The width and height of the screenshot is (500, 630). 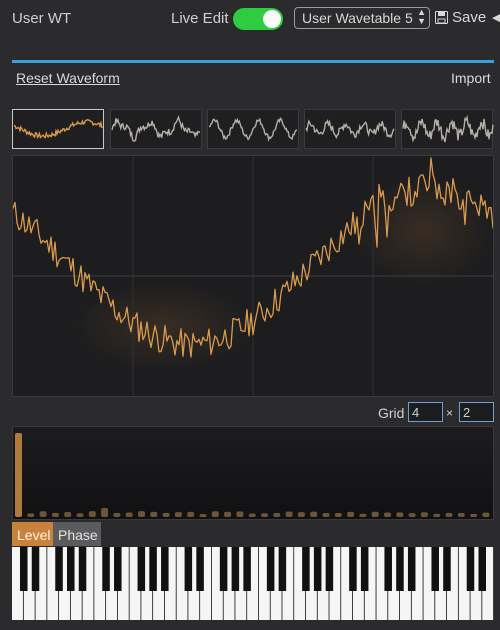 I want to click on toggle-knob, so click(x=272, y=19).